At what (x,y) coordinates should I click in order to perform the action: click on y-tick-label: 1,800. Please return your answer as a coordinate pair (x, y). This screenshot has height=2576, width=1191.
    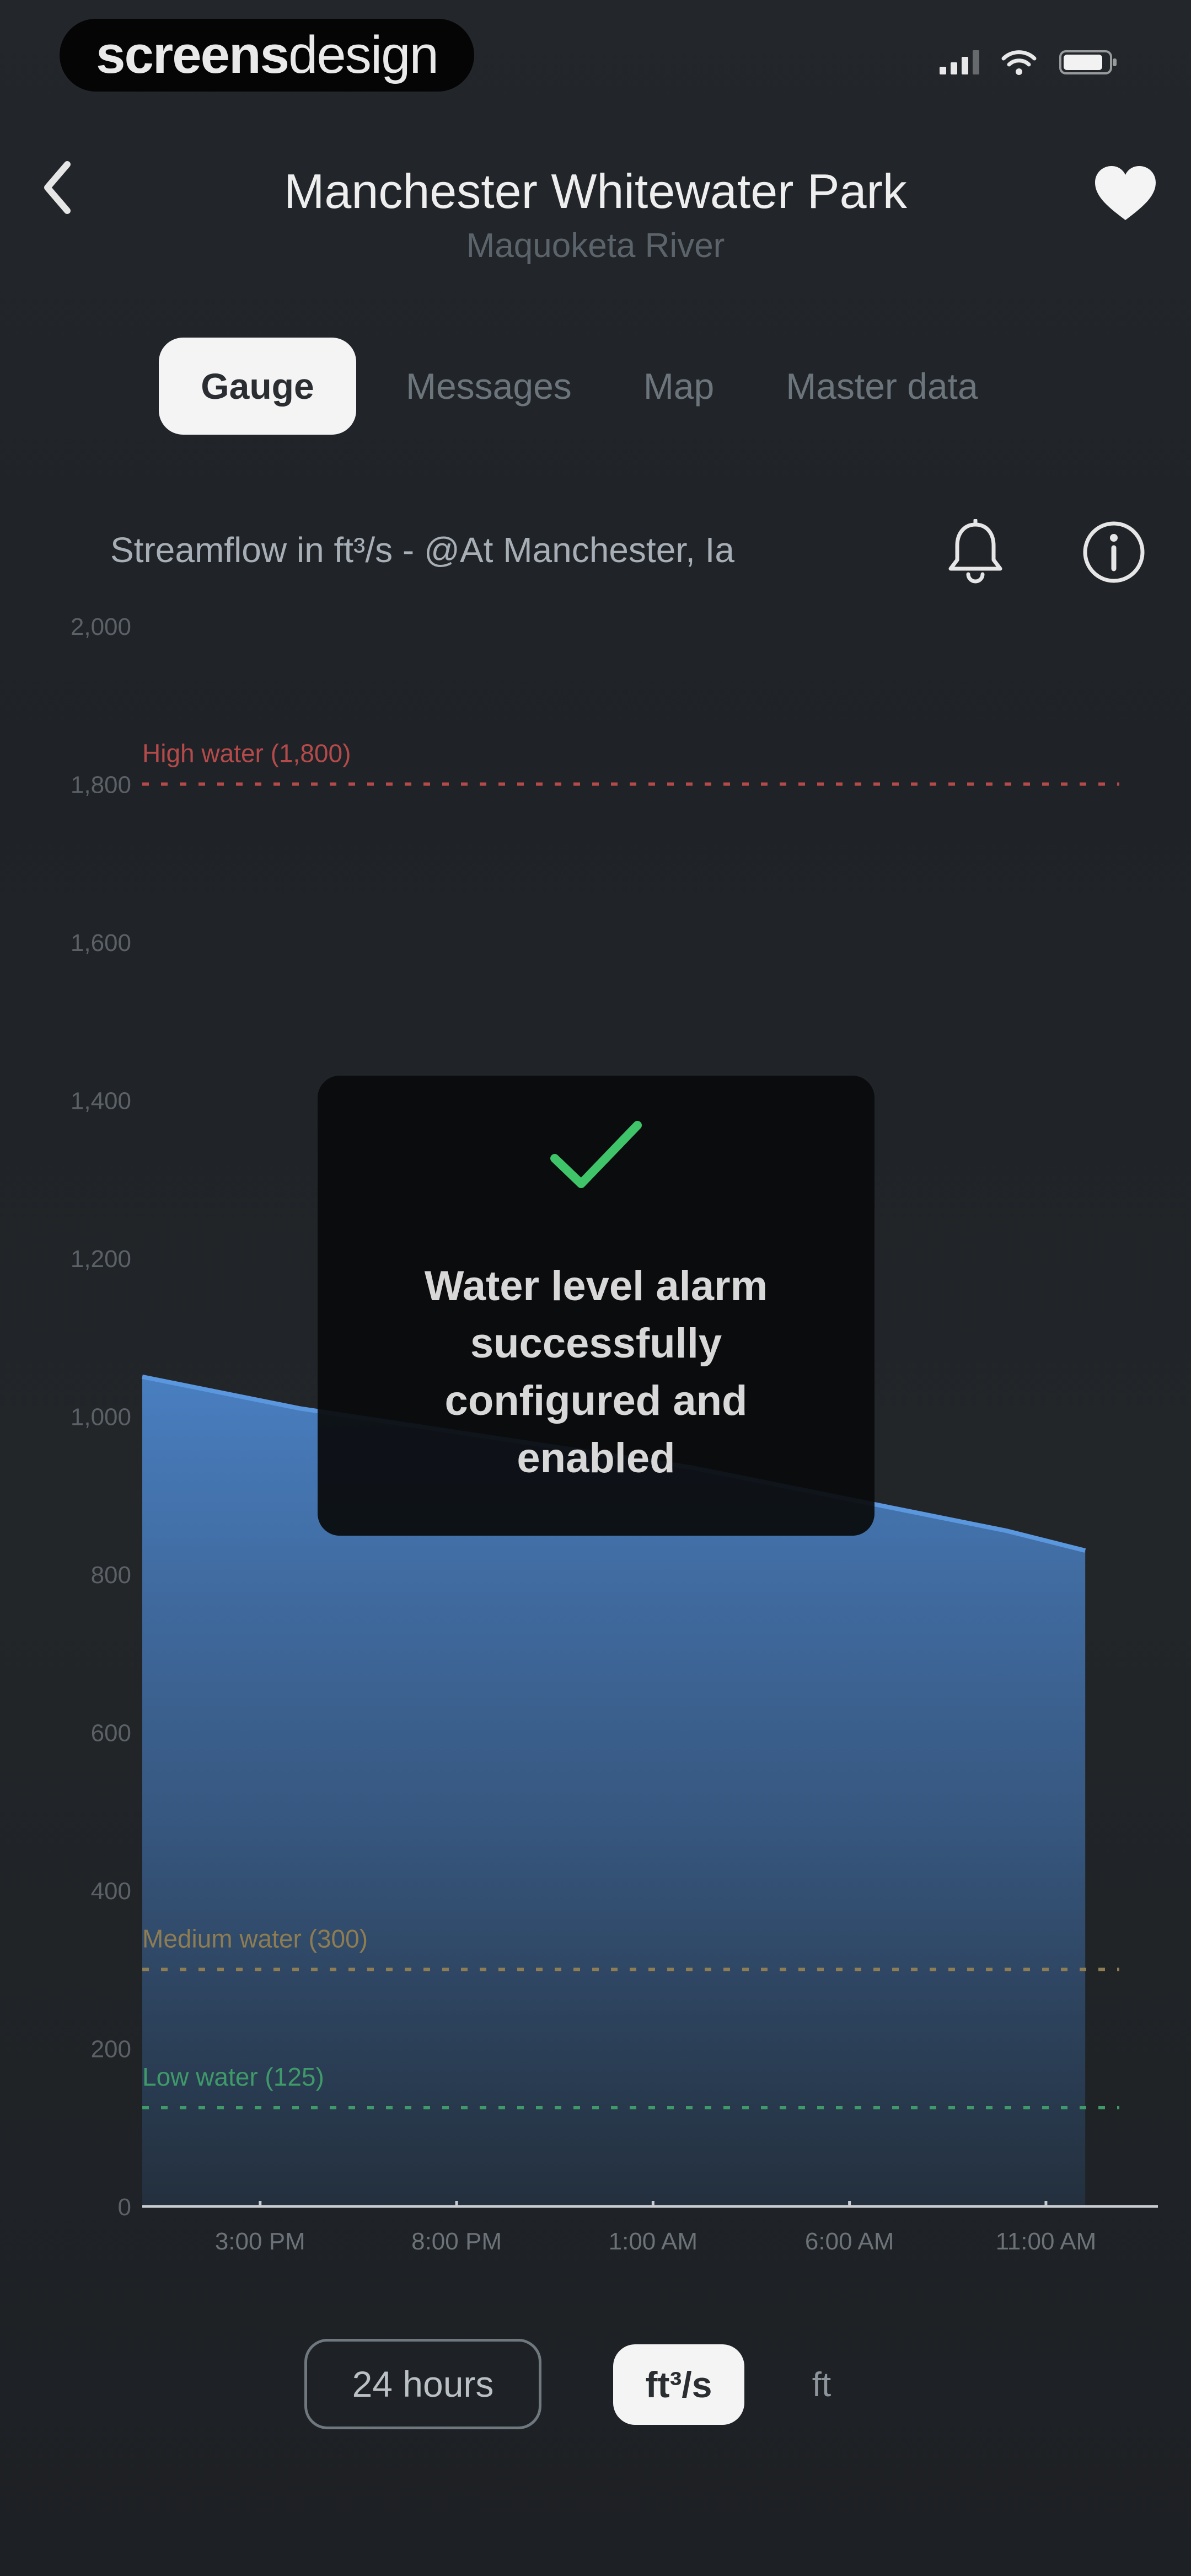
    Looking at the image, I should click on (101, 785).